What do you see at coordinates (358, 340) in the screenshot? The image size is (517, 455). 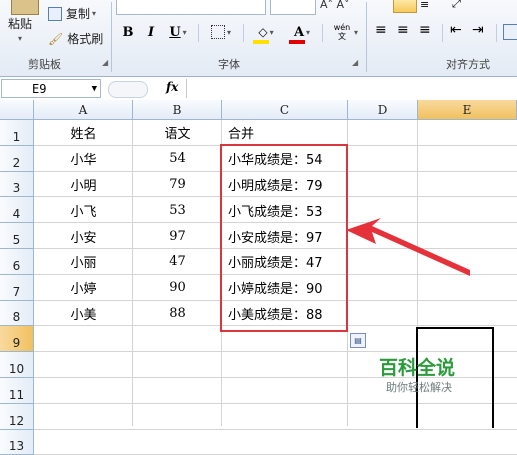 I see `paste-options-icon: ▤` at bounding box center [358, 340].